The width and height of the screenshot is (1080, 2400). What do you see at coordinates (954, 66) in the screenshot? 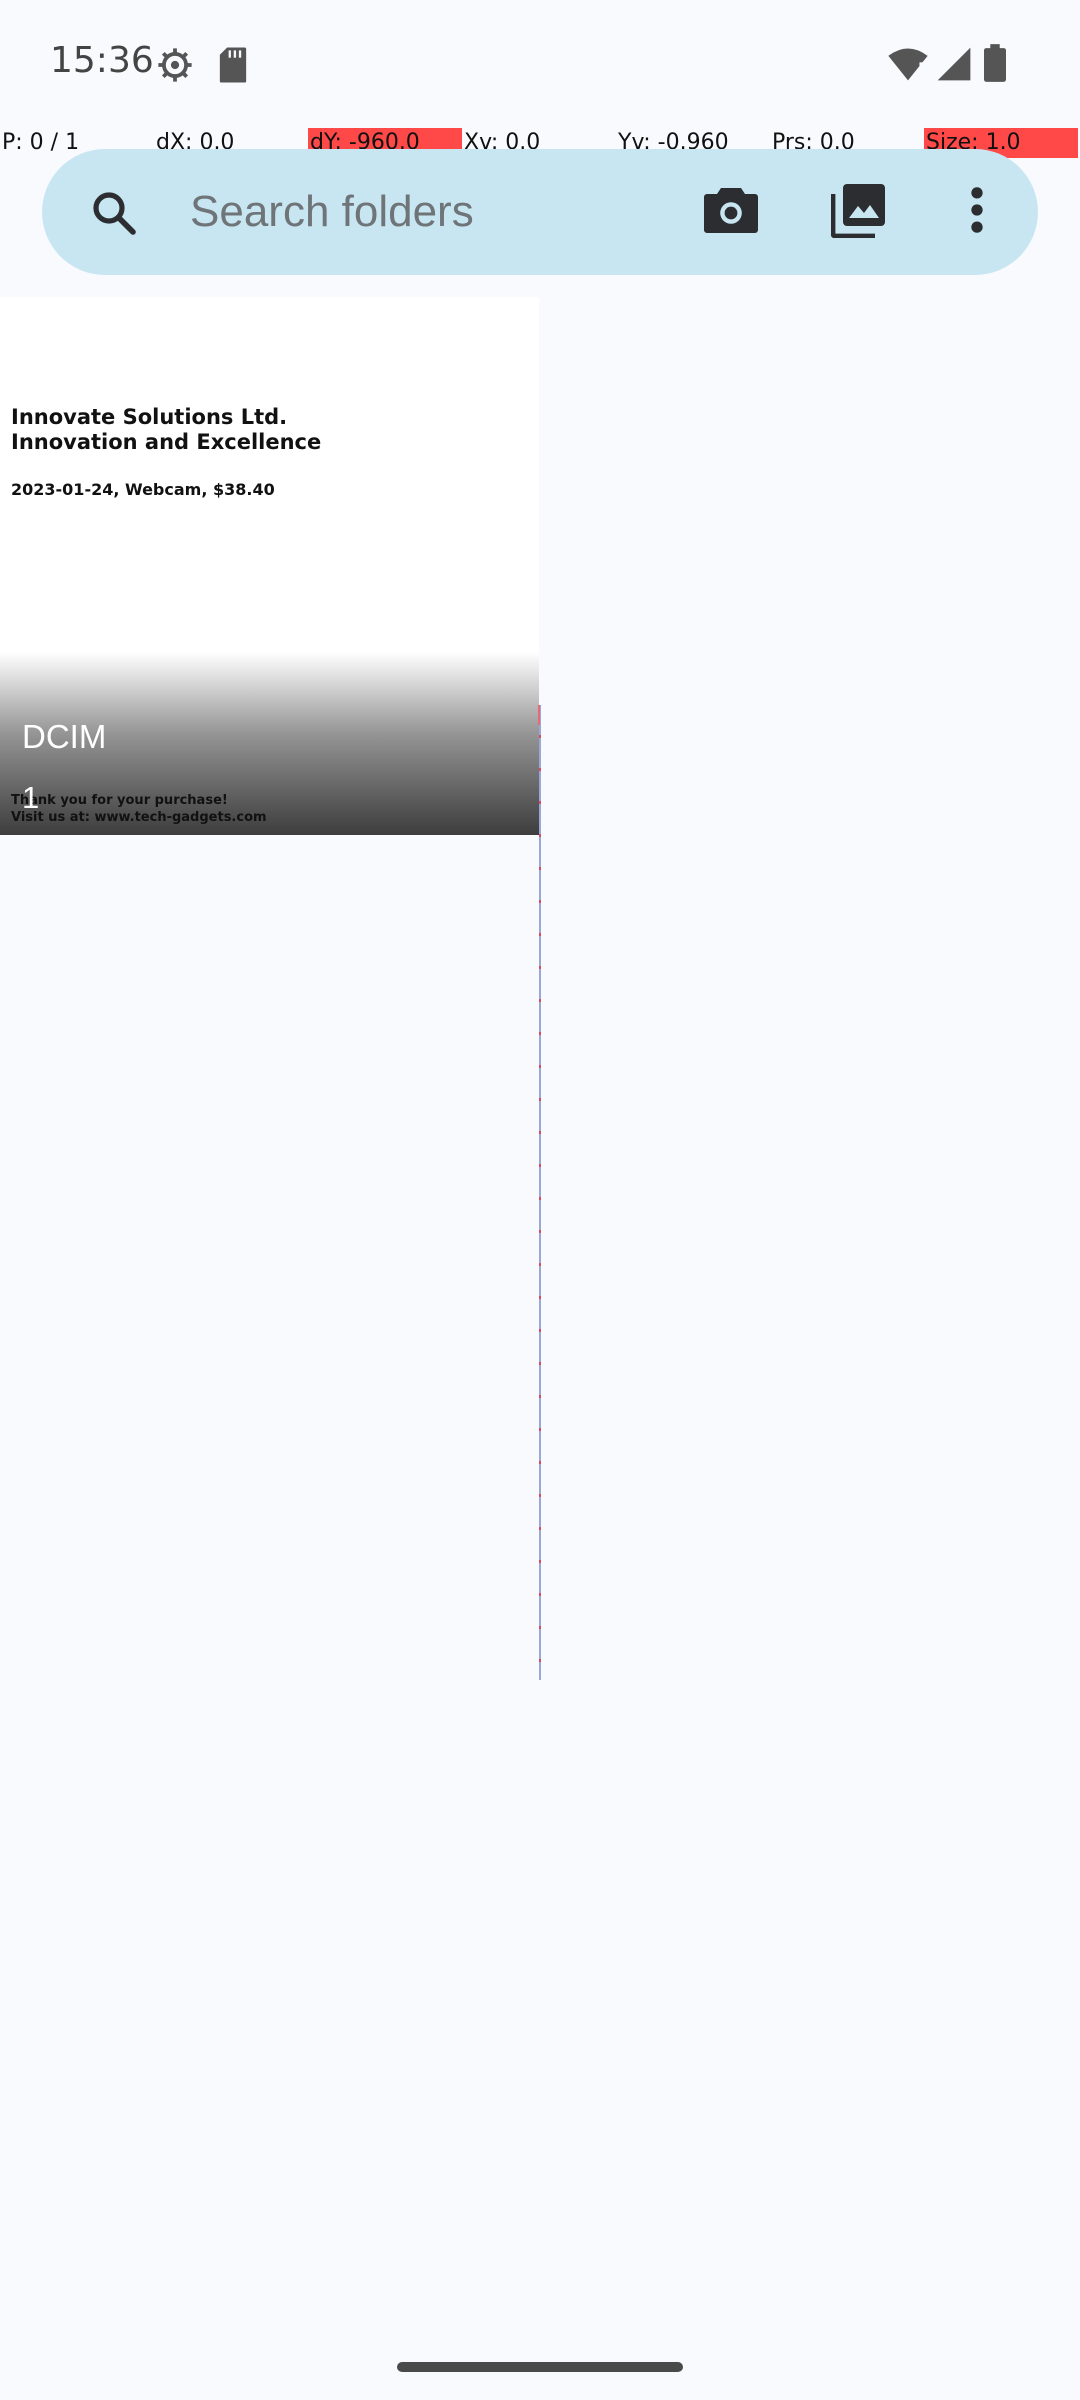
I see `cell-signal-icon` at bounding box center [954, 66].